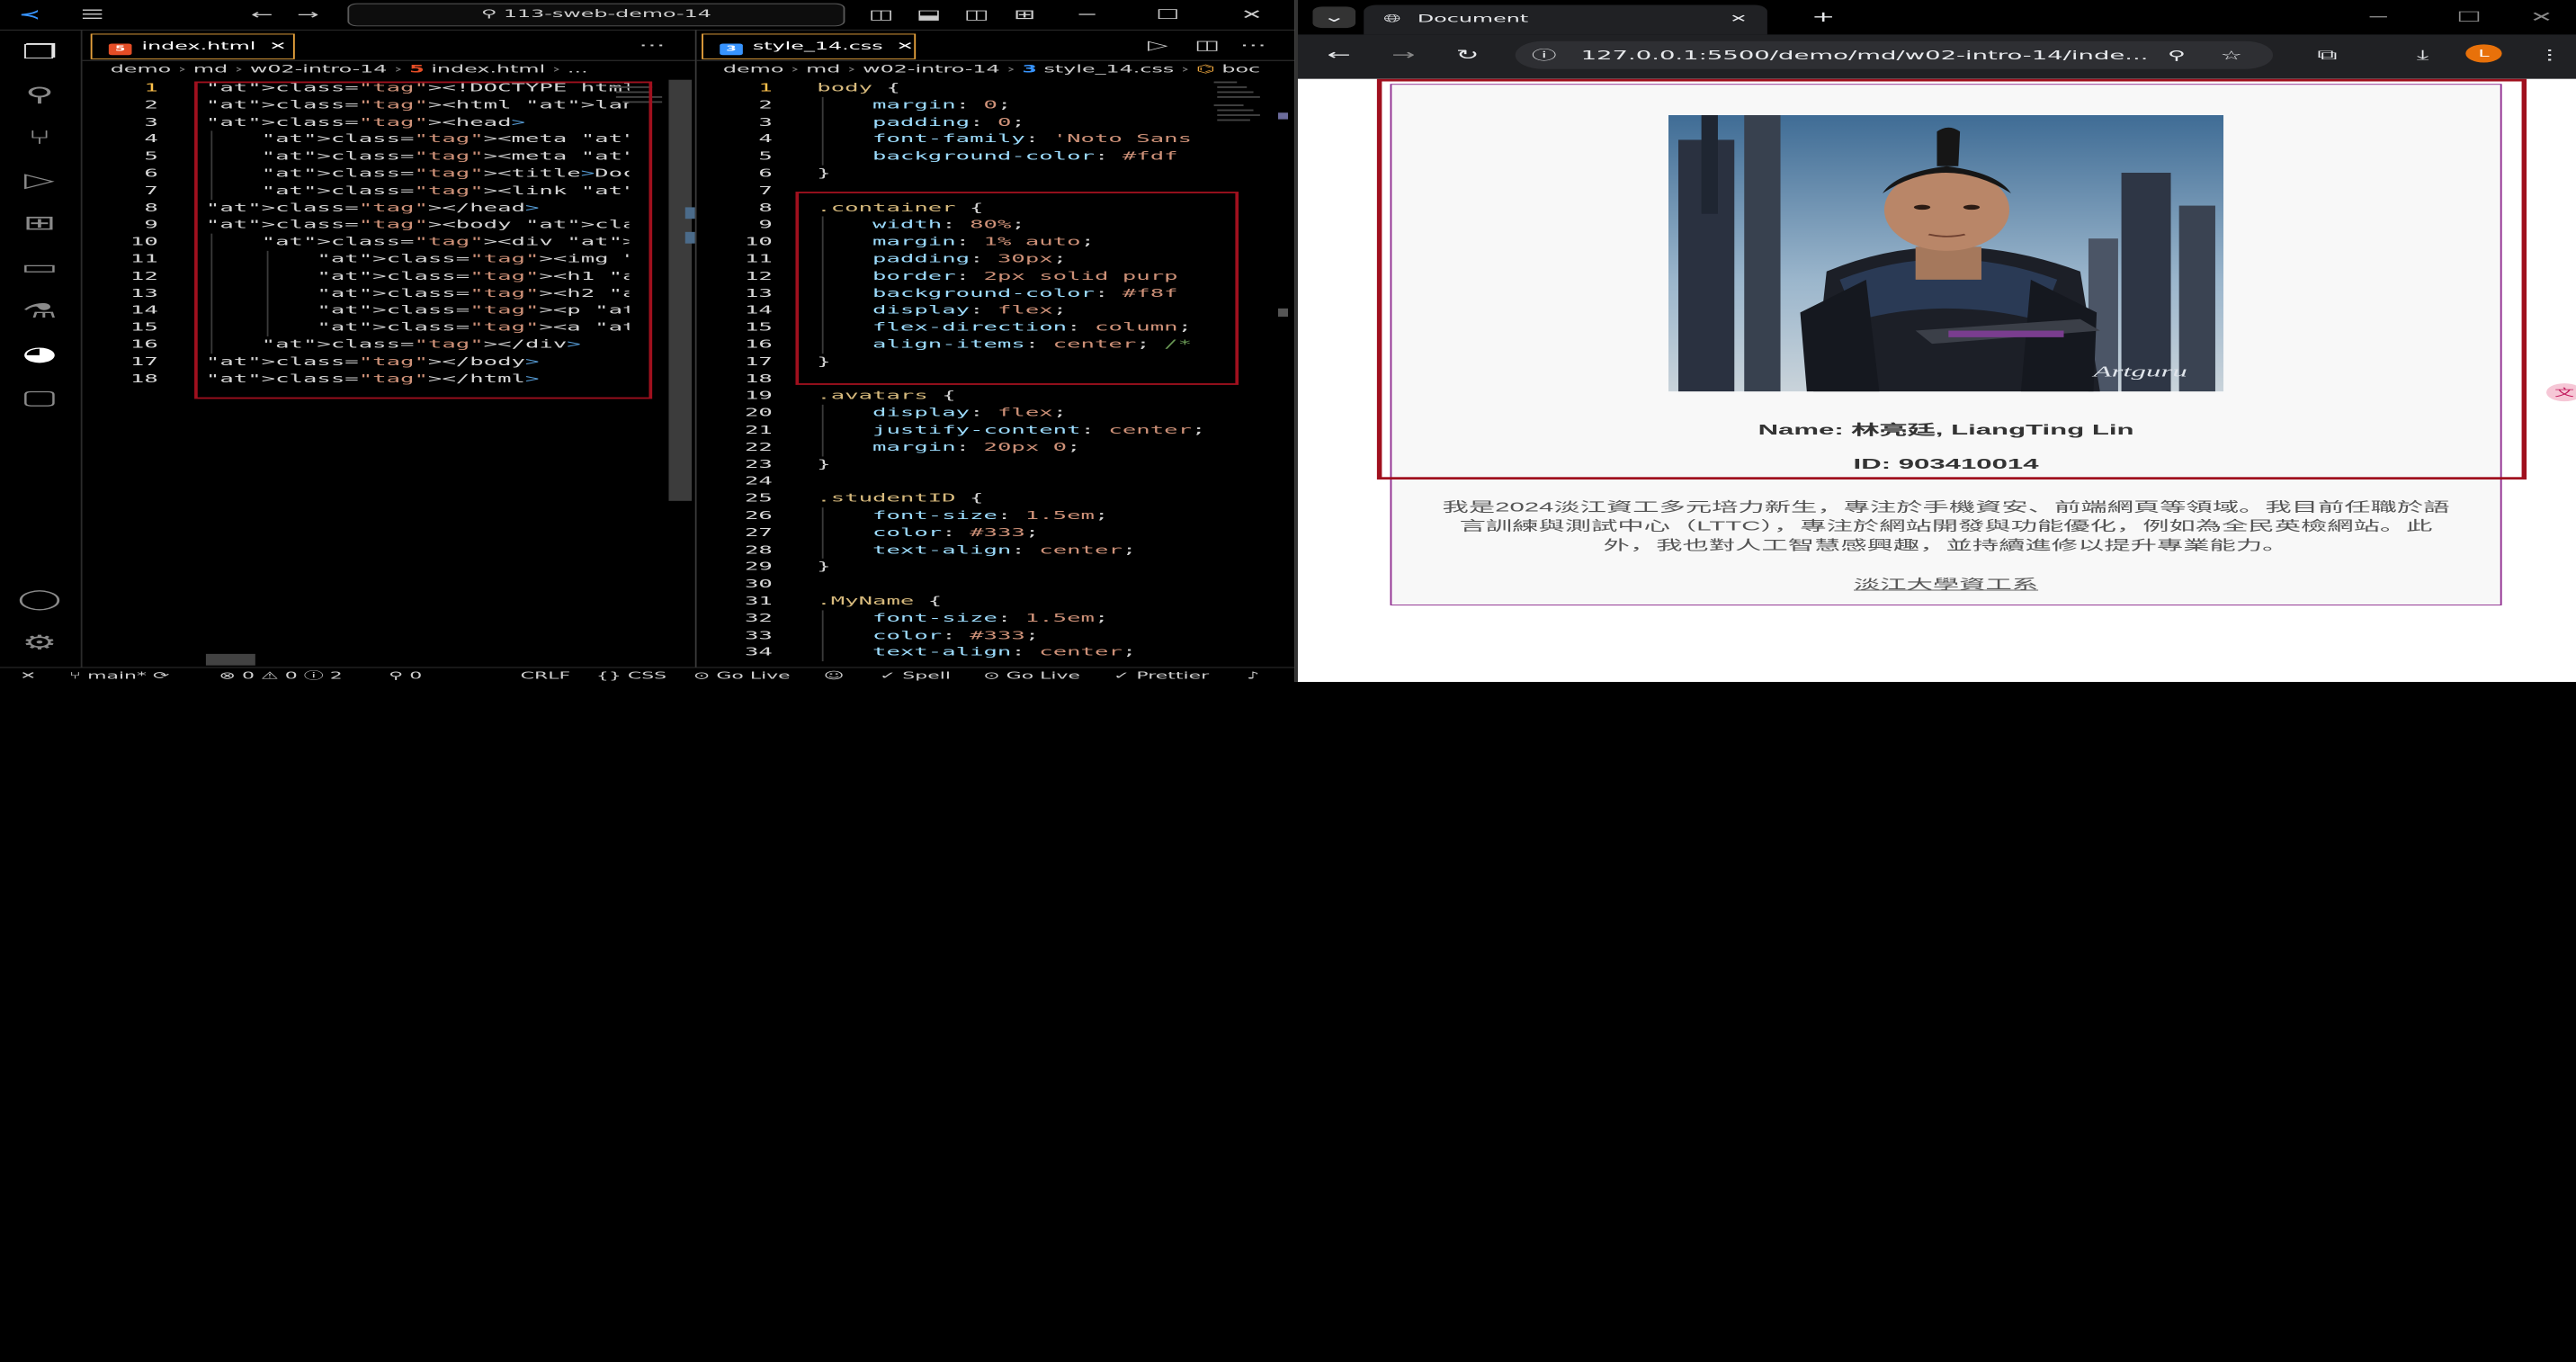 The image size is (2576, 1362). Describe the element at coordinates (28, 675) in the screenshot. I see `remote-icon: ✕` at that location.